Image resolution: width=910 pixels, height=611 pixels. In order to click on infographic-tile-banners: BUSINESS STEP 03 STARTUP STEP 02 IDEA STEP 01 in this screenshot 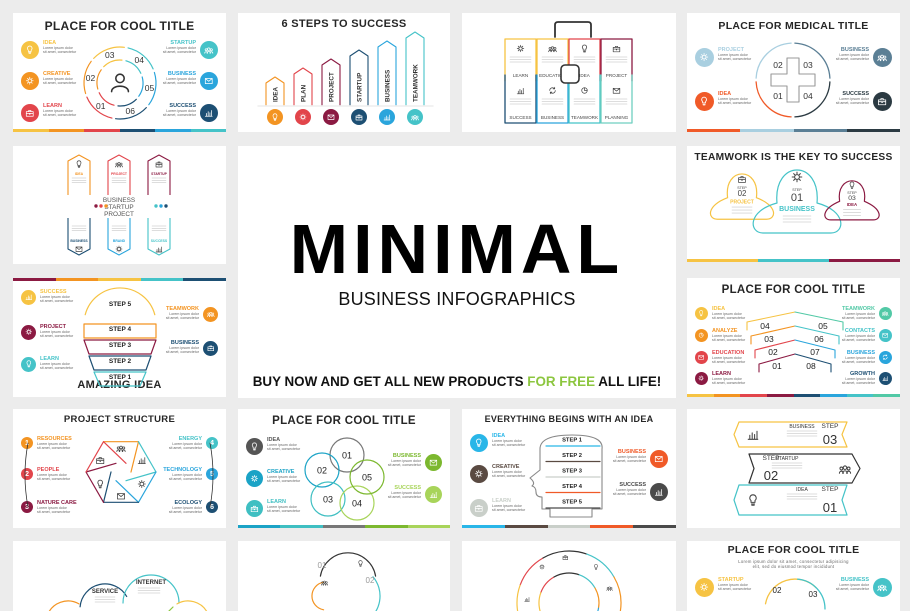, I will do `click(793, 468)`.